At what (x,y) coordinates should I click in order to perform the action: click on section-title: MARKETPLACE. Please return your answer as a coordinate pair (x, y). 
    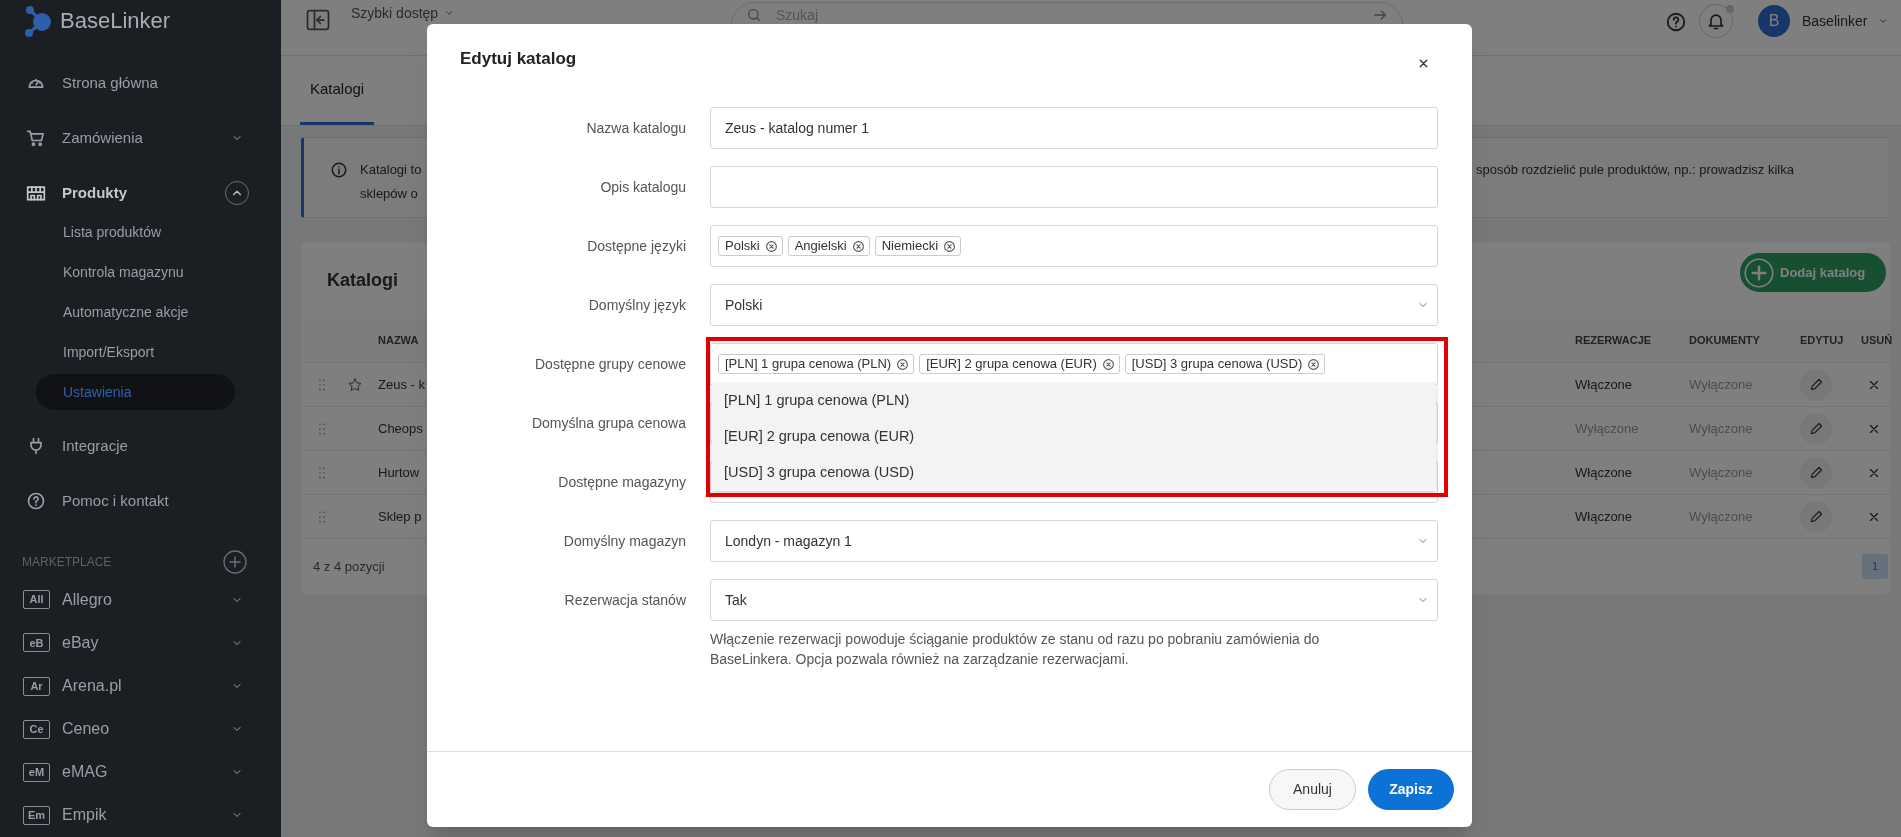
    Looking at the image, I should click on (67, 563).